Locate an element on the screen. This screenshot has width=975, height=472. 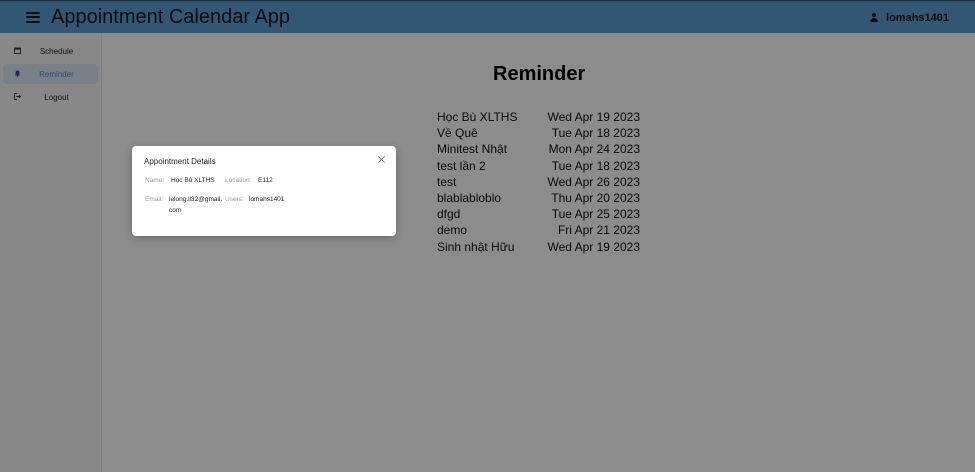
modal-title: Appointment Details is located at coordinates (180, 161).